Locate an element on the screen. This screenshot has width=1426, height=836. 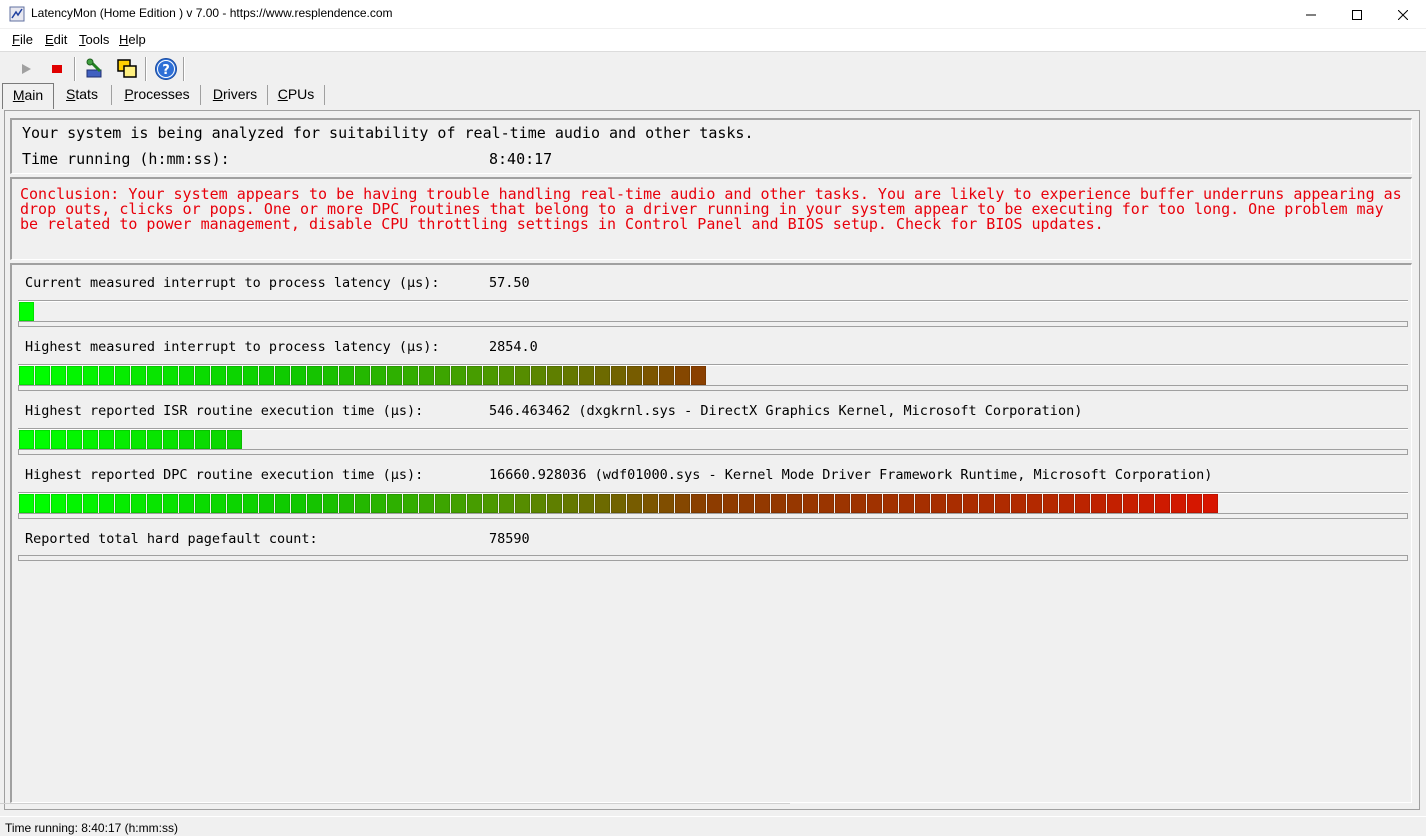
tab-cpus: CPUs is located at coordinates (296, 95).